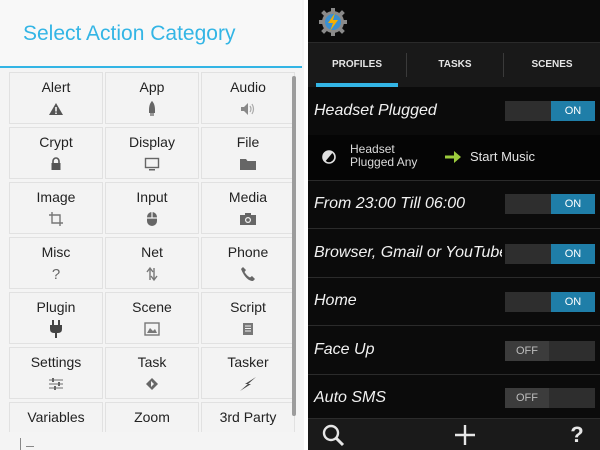 The image size is (600, 450). I want to click on profile-row: Browser, Gmail or YouTube ON, so click(454, 254).